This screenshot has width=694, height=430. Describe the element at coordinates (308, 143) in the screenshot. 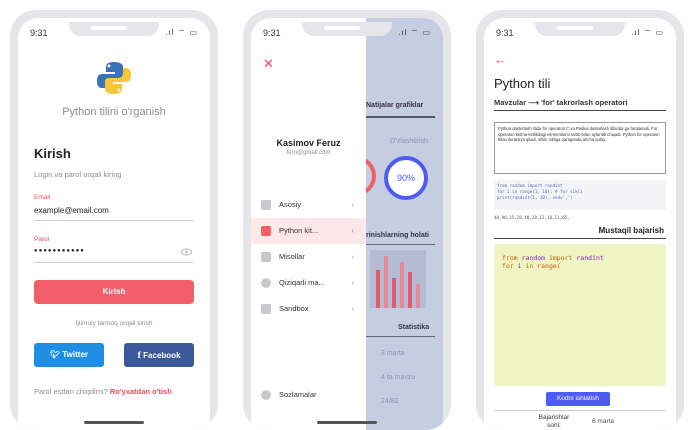

I see `user-name: Kasimov Feruz` at that location.